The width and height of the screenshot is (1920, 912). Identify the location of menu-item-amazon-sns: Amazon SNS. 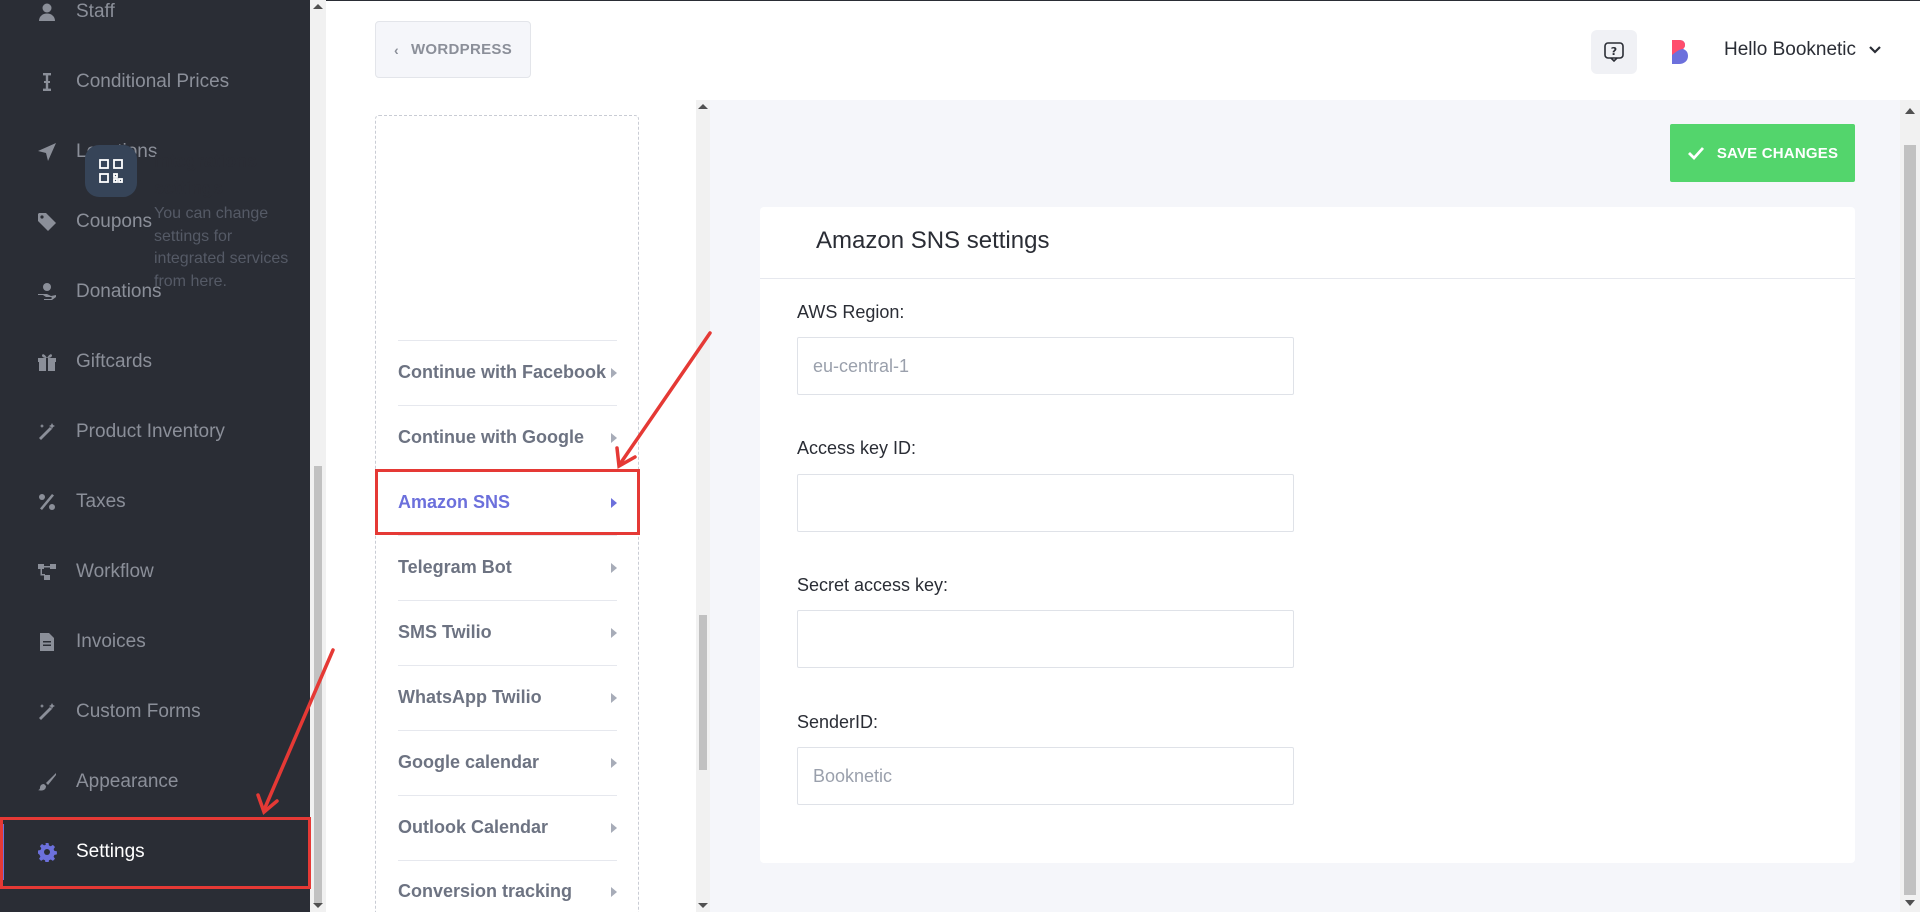
(507, 502).